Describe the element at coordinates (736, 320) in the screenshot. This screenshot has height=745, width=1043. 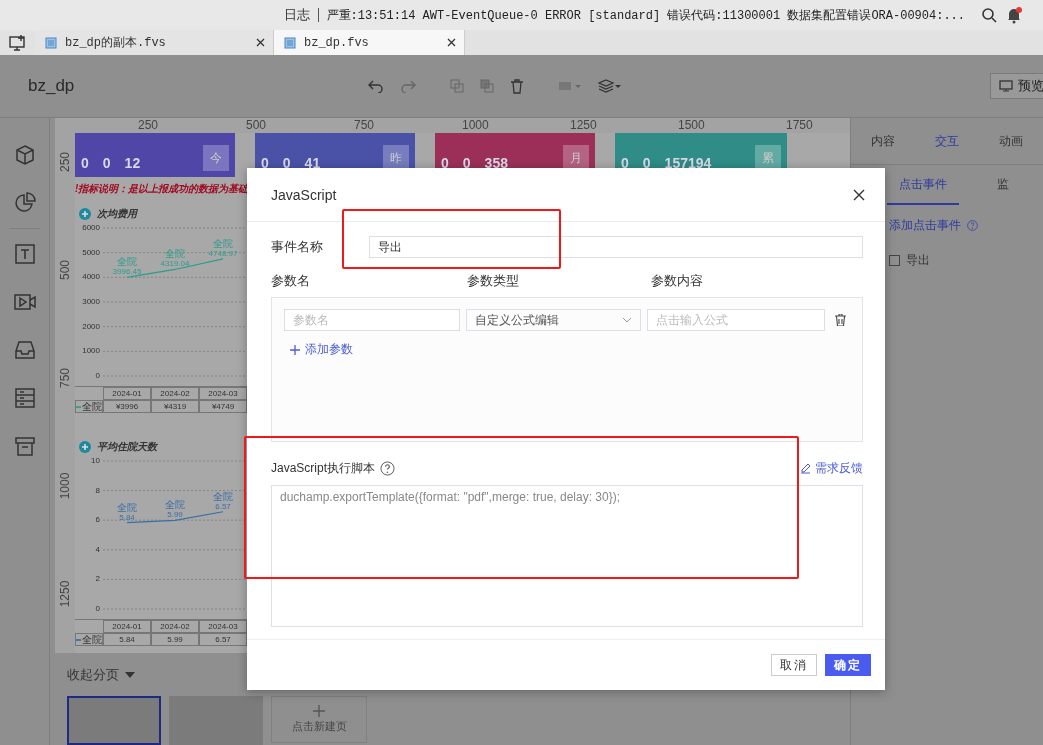
I see `parameter-content-field: 点击输入公式` at that location.